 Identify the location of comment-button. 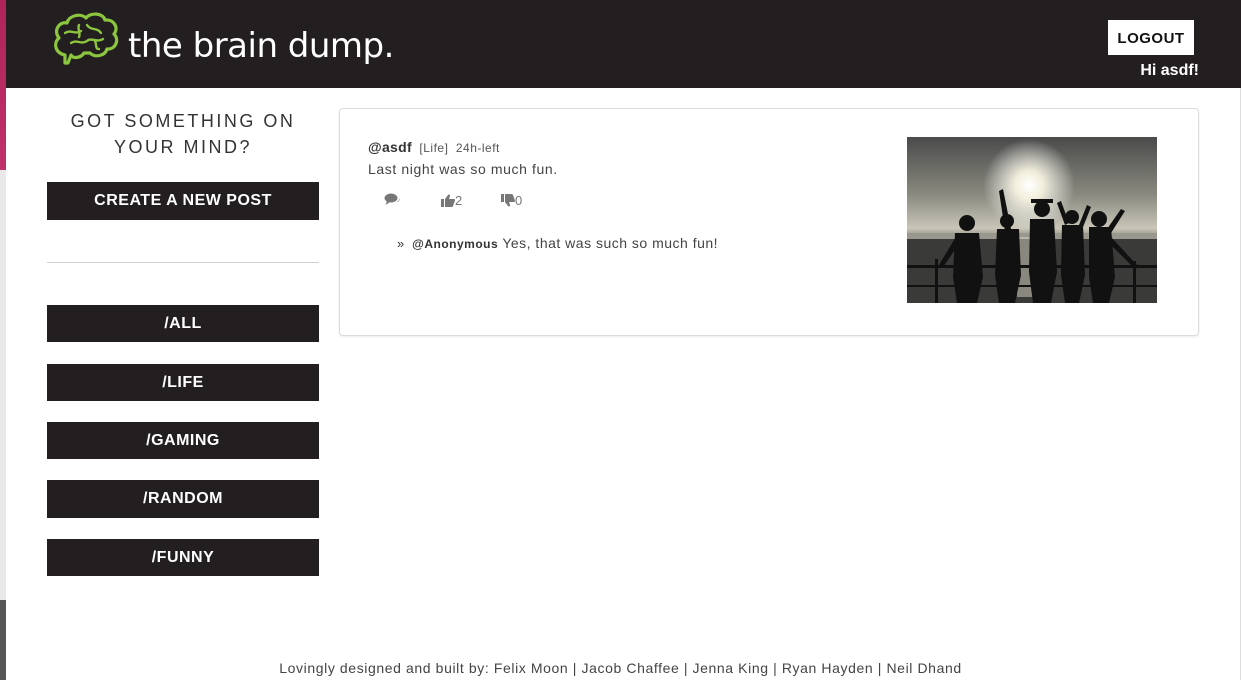
(392, 199).